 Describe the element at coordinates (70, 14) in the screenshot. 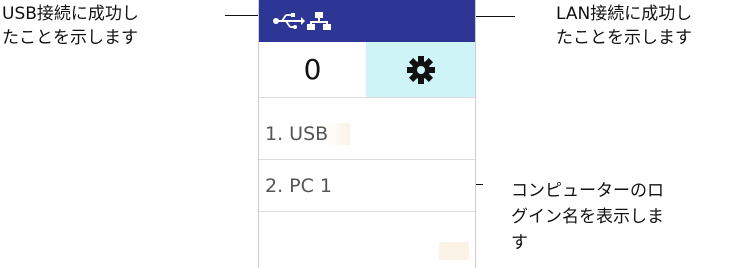

I see `usb-callout-line1: USB接続に成功し` at that location.